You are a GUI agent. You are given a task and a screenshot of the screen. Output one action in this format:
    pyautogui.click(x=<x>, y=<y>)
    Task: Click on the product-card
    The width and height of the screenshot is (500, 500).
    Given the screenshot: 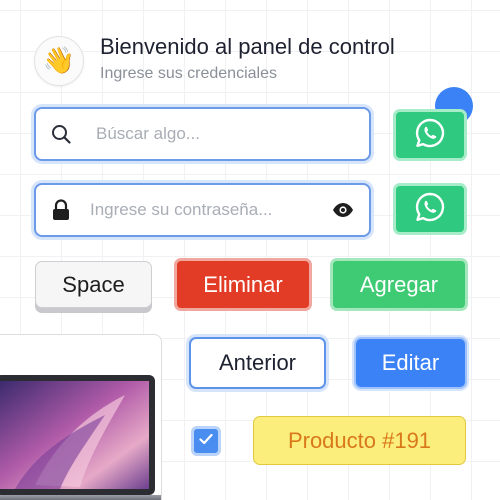 What is the action you would take?
    pyautogui.click(x=81, y=417)
    